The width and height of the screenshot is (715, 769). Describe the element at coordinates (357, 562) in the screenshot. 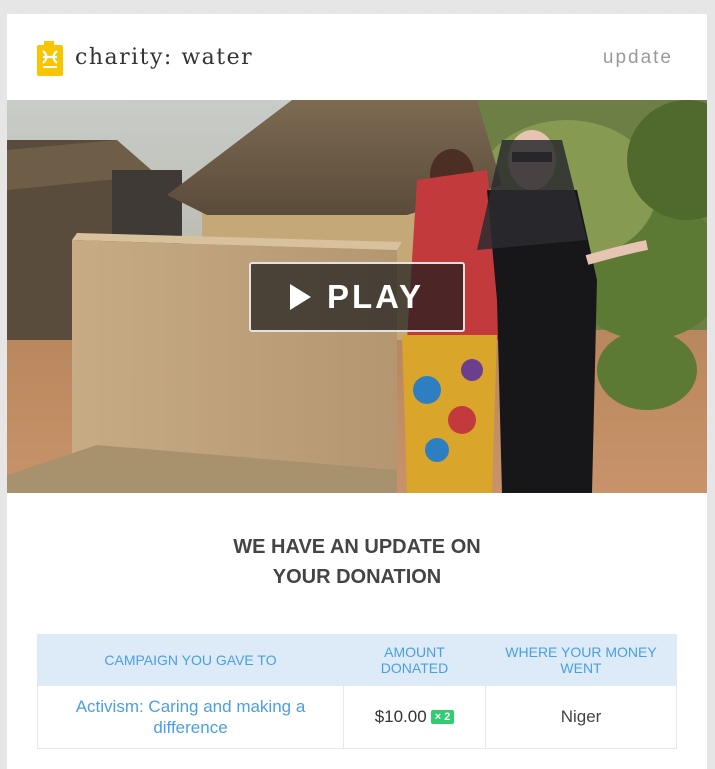

I see `update-headline: WE HAVE AN UPDATE ON YOUR DONATION` at that location.